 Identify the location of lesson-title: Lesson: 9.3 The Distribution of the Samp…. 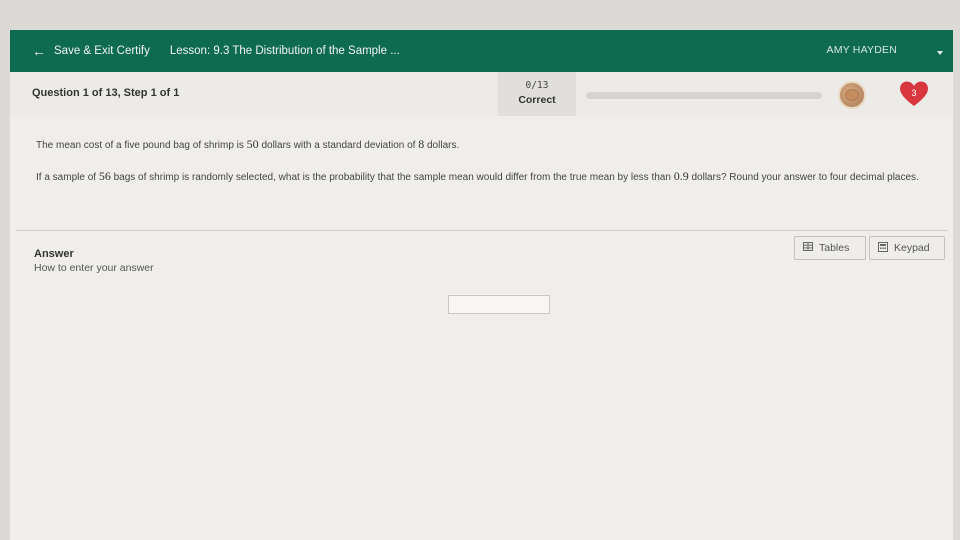
(284, 51).